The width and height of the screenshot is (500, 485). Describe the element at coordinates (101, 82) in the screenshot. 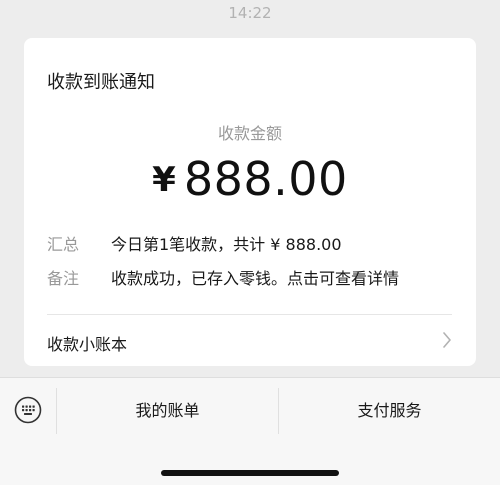

I see `card-title: 收款到账通知` at that location.